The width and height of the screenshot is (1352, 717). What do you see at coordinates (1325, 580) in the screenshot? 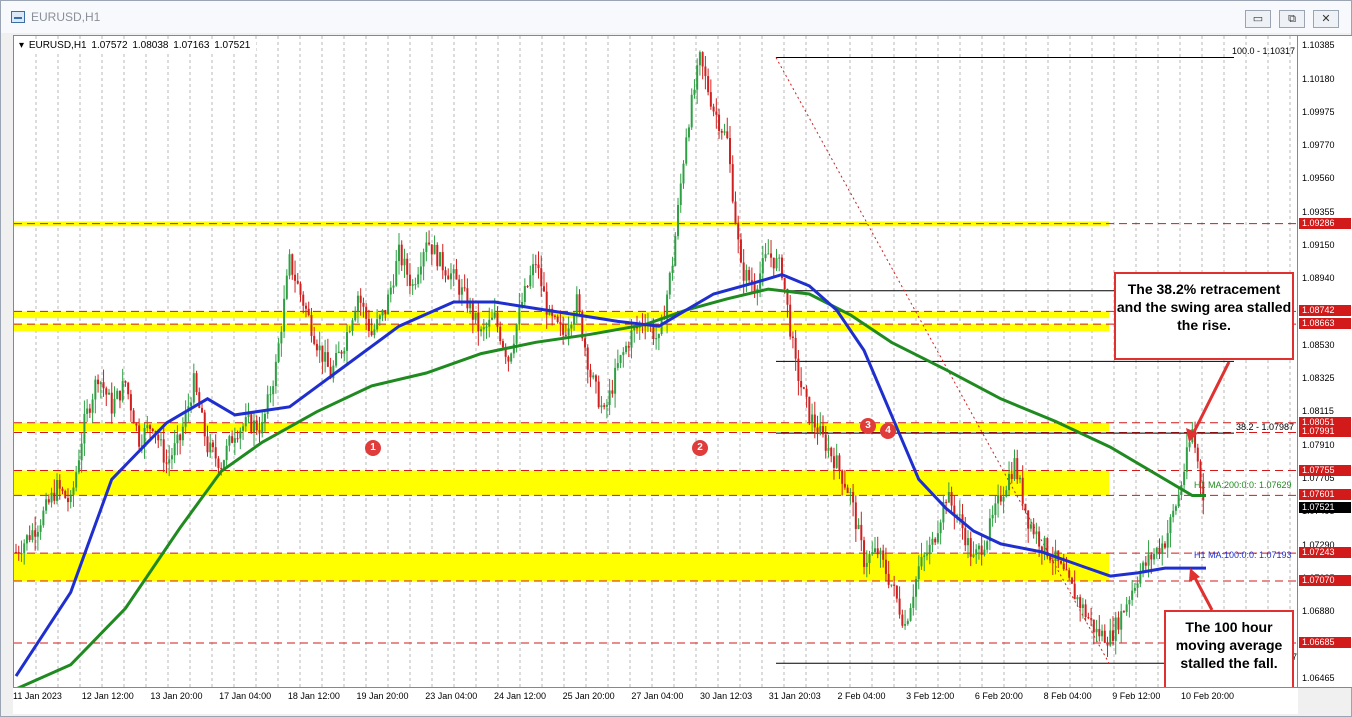
I see `price-level-badge: 1.07070` at bounding box center [1325, 580].